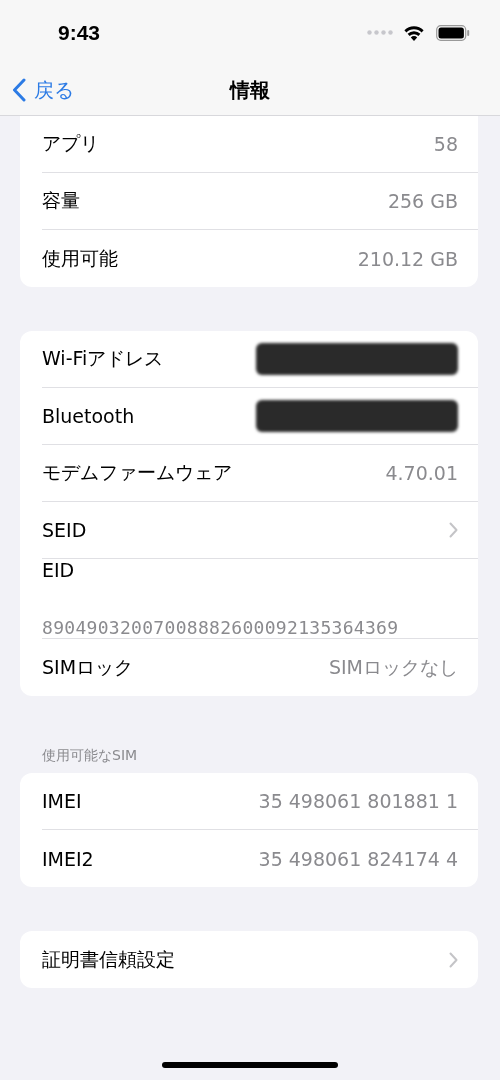  Describe the element at coordinates (137, 472) in the screenshot. I see `row-label: モデムファームウェア` at that location.